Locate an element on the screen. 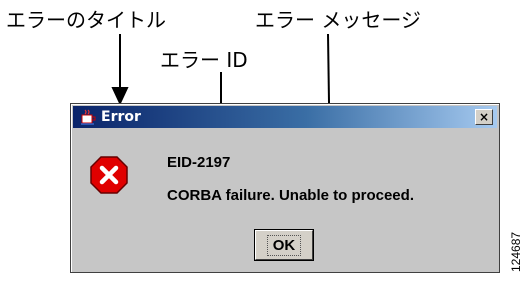 The image size is (520, 293). ok-button-label: OK is located at coordinates (284, 245).